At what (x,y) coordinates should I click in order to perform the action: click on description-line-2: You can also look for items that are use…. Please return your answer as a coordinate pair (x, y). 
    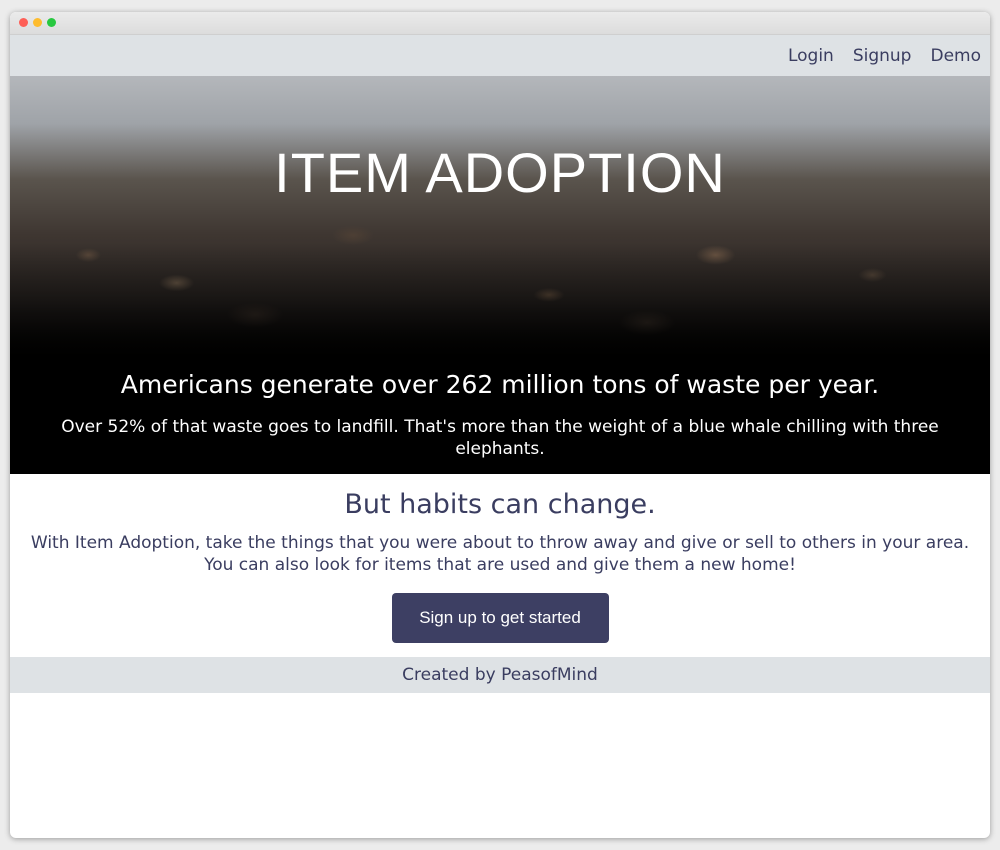
    Looking at the image, I should click on (500, 565).